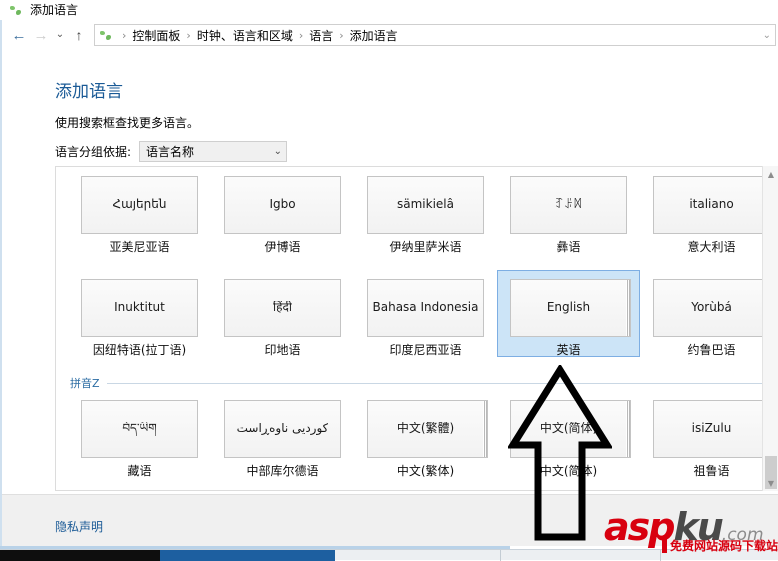 This screenshot has width=778, height=561. I want to click on language-native-name: हिंदी, so click(282, 308).